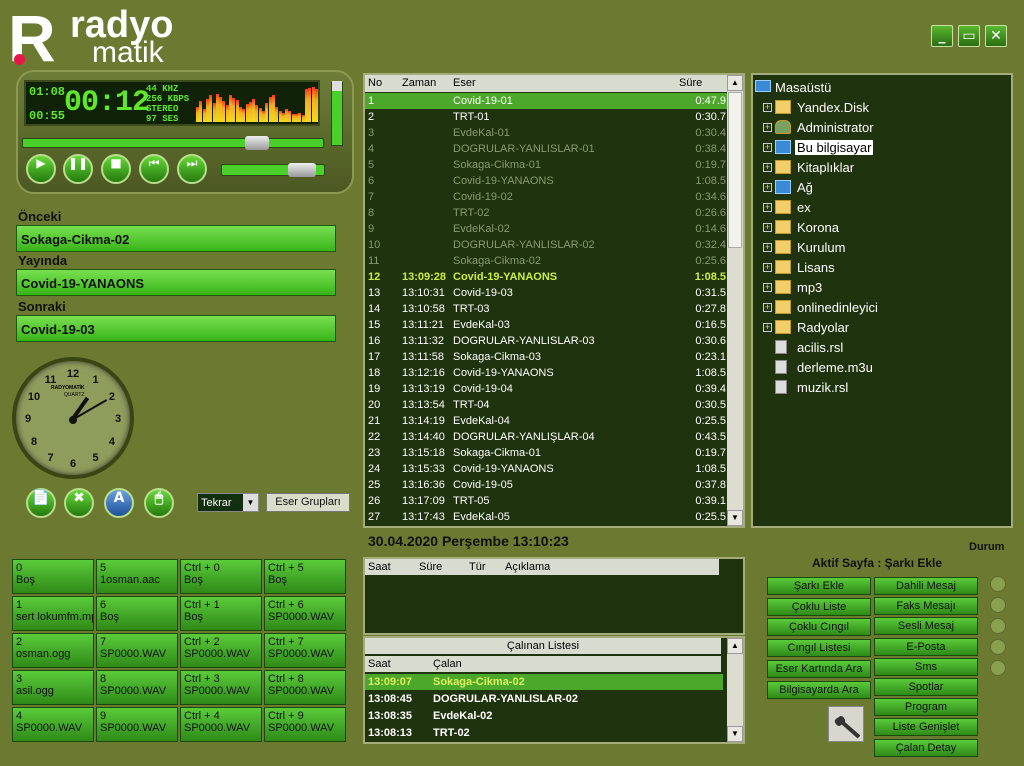 This screenshot has width=1024, height=766. Describe the element at coordinates (221, 724) in the screenshot. I see `hotkey-button: Ctrl + 4 SP0000.WAV` at that location.